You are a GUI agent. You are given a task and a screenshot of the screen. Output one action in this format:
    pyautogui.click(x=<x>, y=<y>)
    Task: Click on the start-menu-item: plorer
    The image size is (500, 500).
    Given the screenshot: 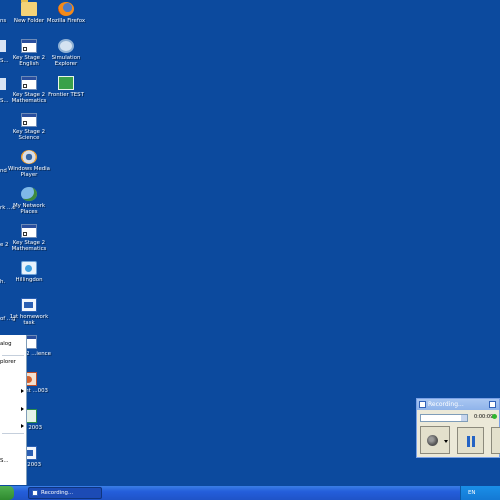 What is the action you would take?
    pyautogui.click(x=8, y=362)
    